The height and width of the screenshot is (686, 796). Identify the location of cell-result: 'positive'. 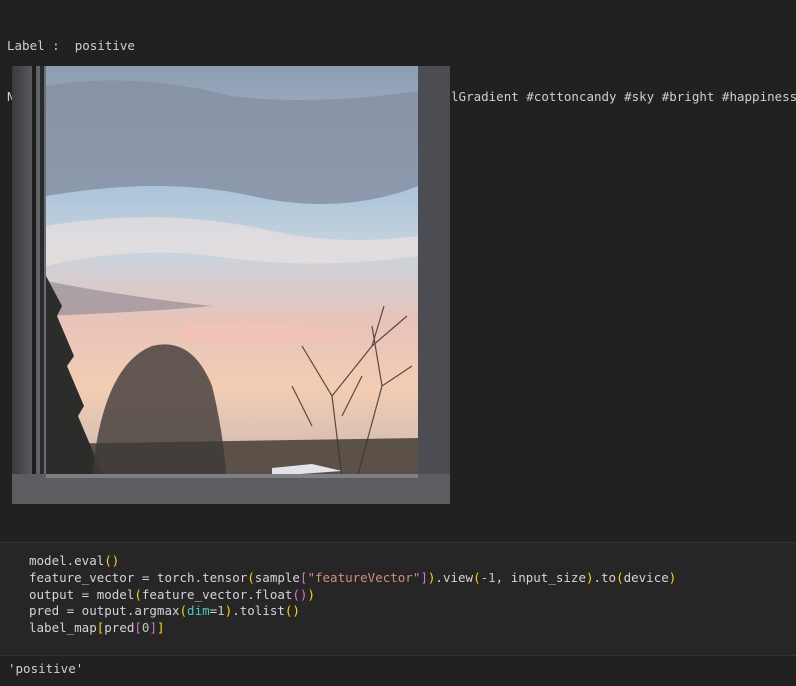
(46, 668).